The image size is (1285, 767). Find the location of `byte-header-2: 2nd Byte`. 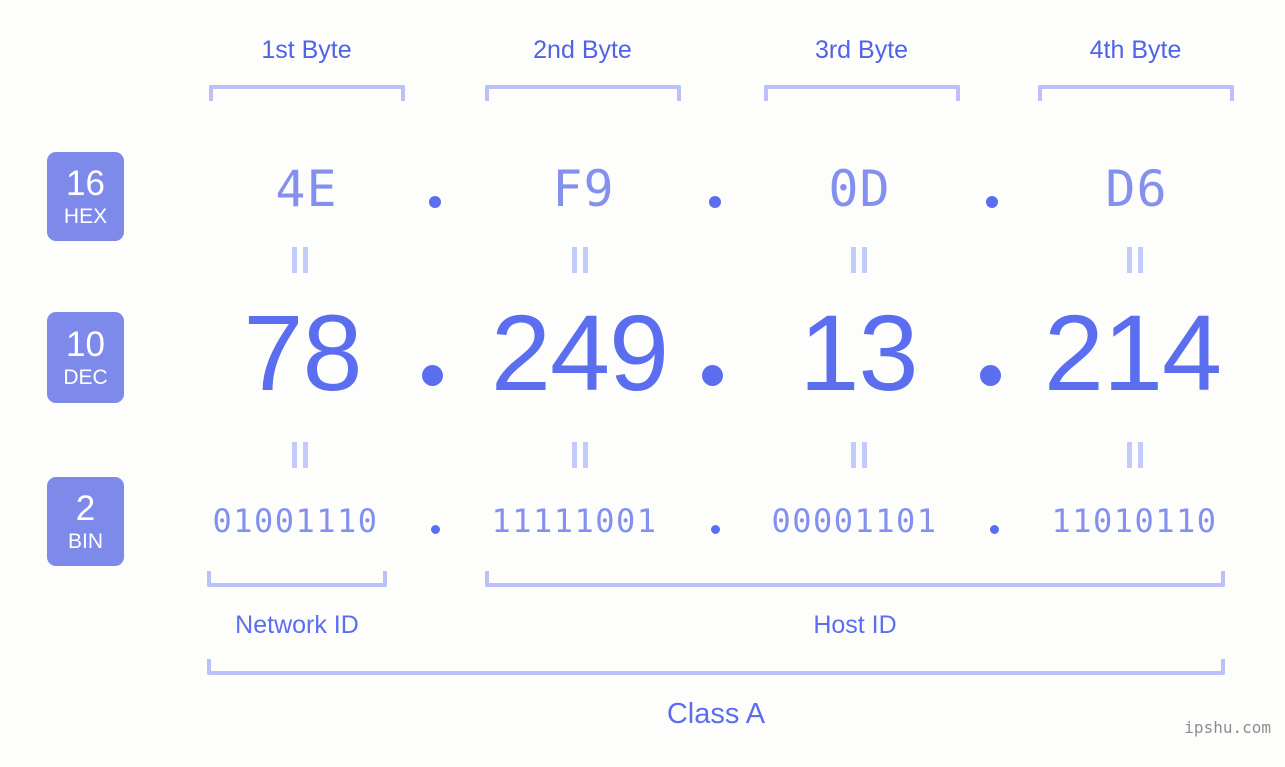

byte-header-2: 2nd Byte is located at coordinates (582, 50).